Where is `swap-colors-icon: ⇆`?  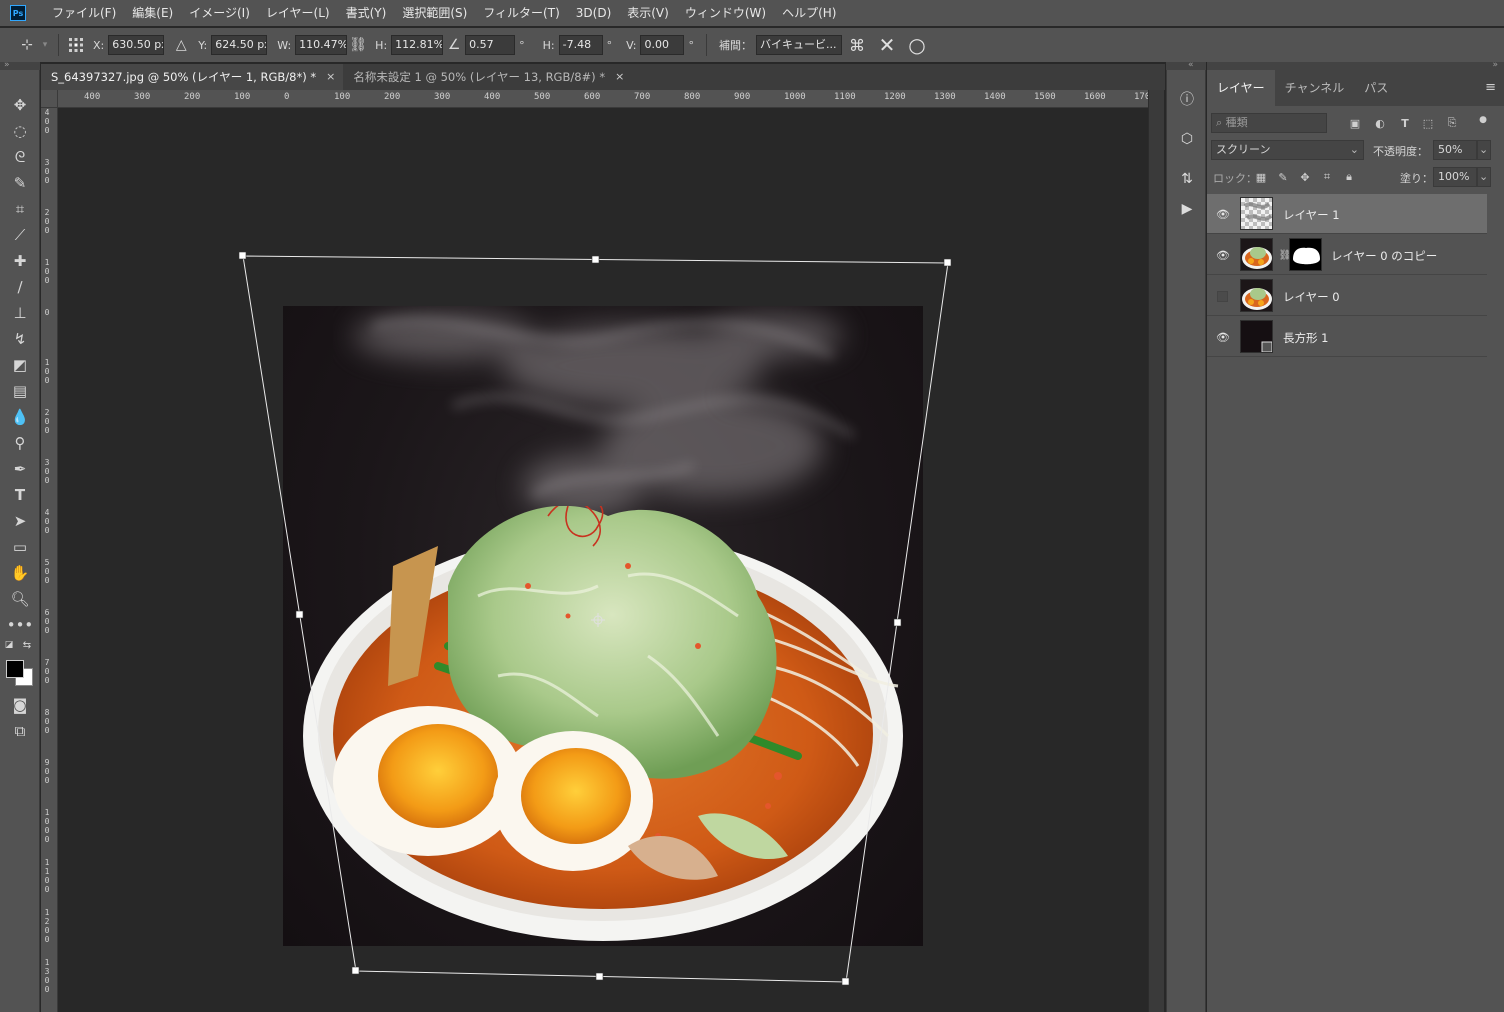
swap-colors-icon: ⇆ is located at coordinates (27, 645).